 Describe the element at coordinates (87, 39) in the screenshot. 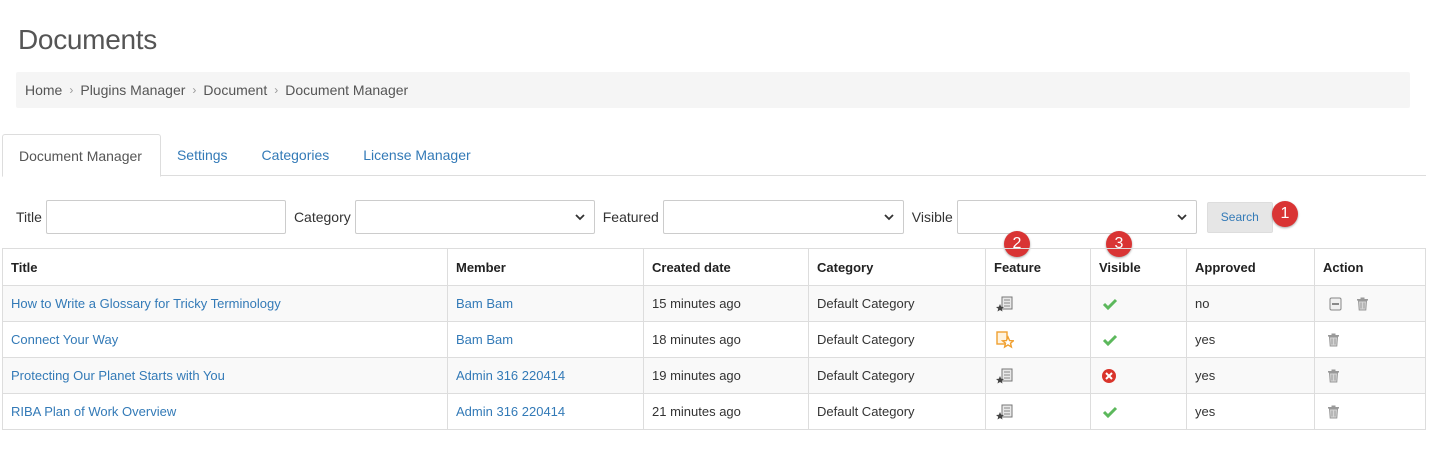

I see `page-title: Documents` at that location.